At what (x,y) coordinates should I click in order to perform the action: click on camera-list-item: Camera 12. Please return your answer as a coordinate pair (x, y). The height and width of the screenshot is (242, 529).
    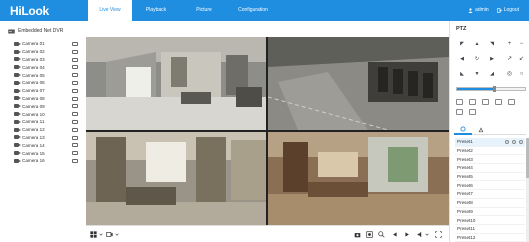
    Looking at the image, I should click on (47, 130).